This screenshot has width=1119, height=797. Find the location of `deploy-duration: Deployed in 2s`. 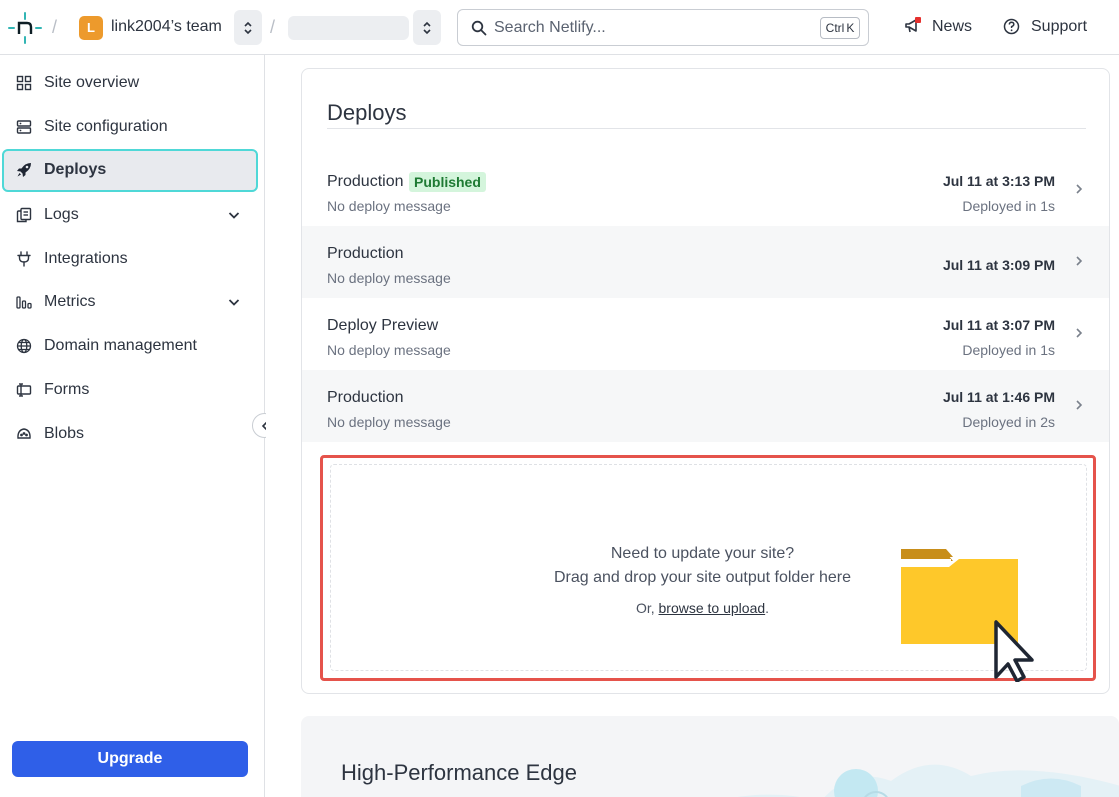

deploy-duration: Deployed in 2s is located at coordinates (1008, 422).